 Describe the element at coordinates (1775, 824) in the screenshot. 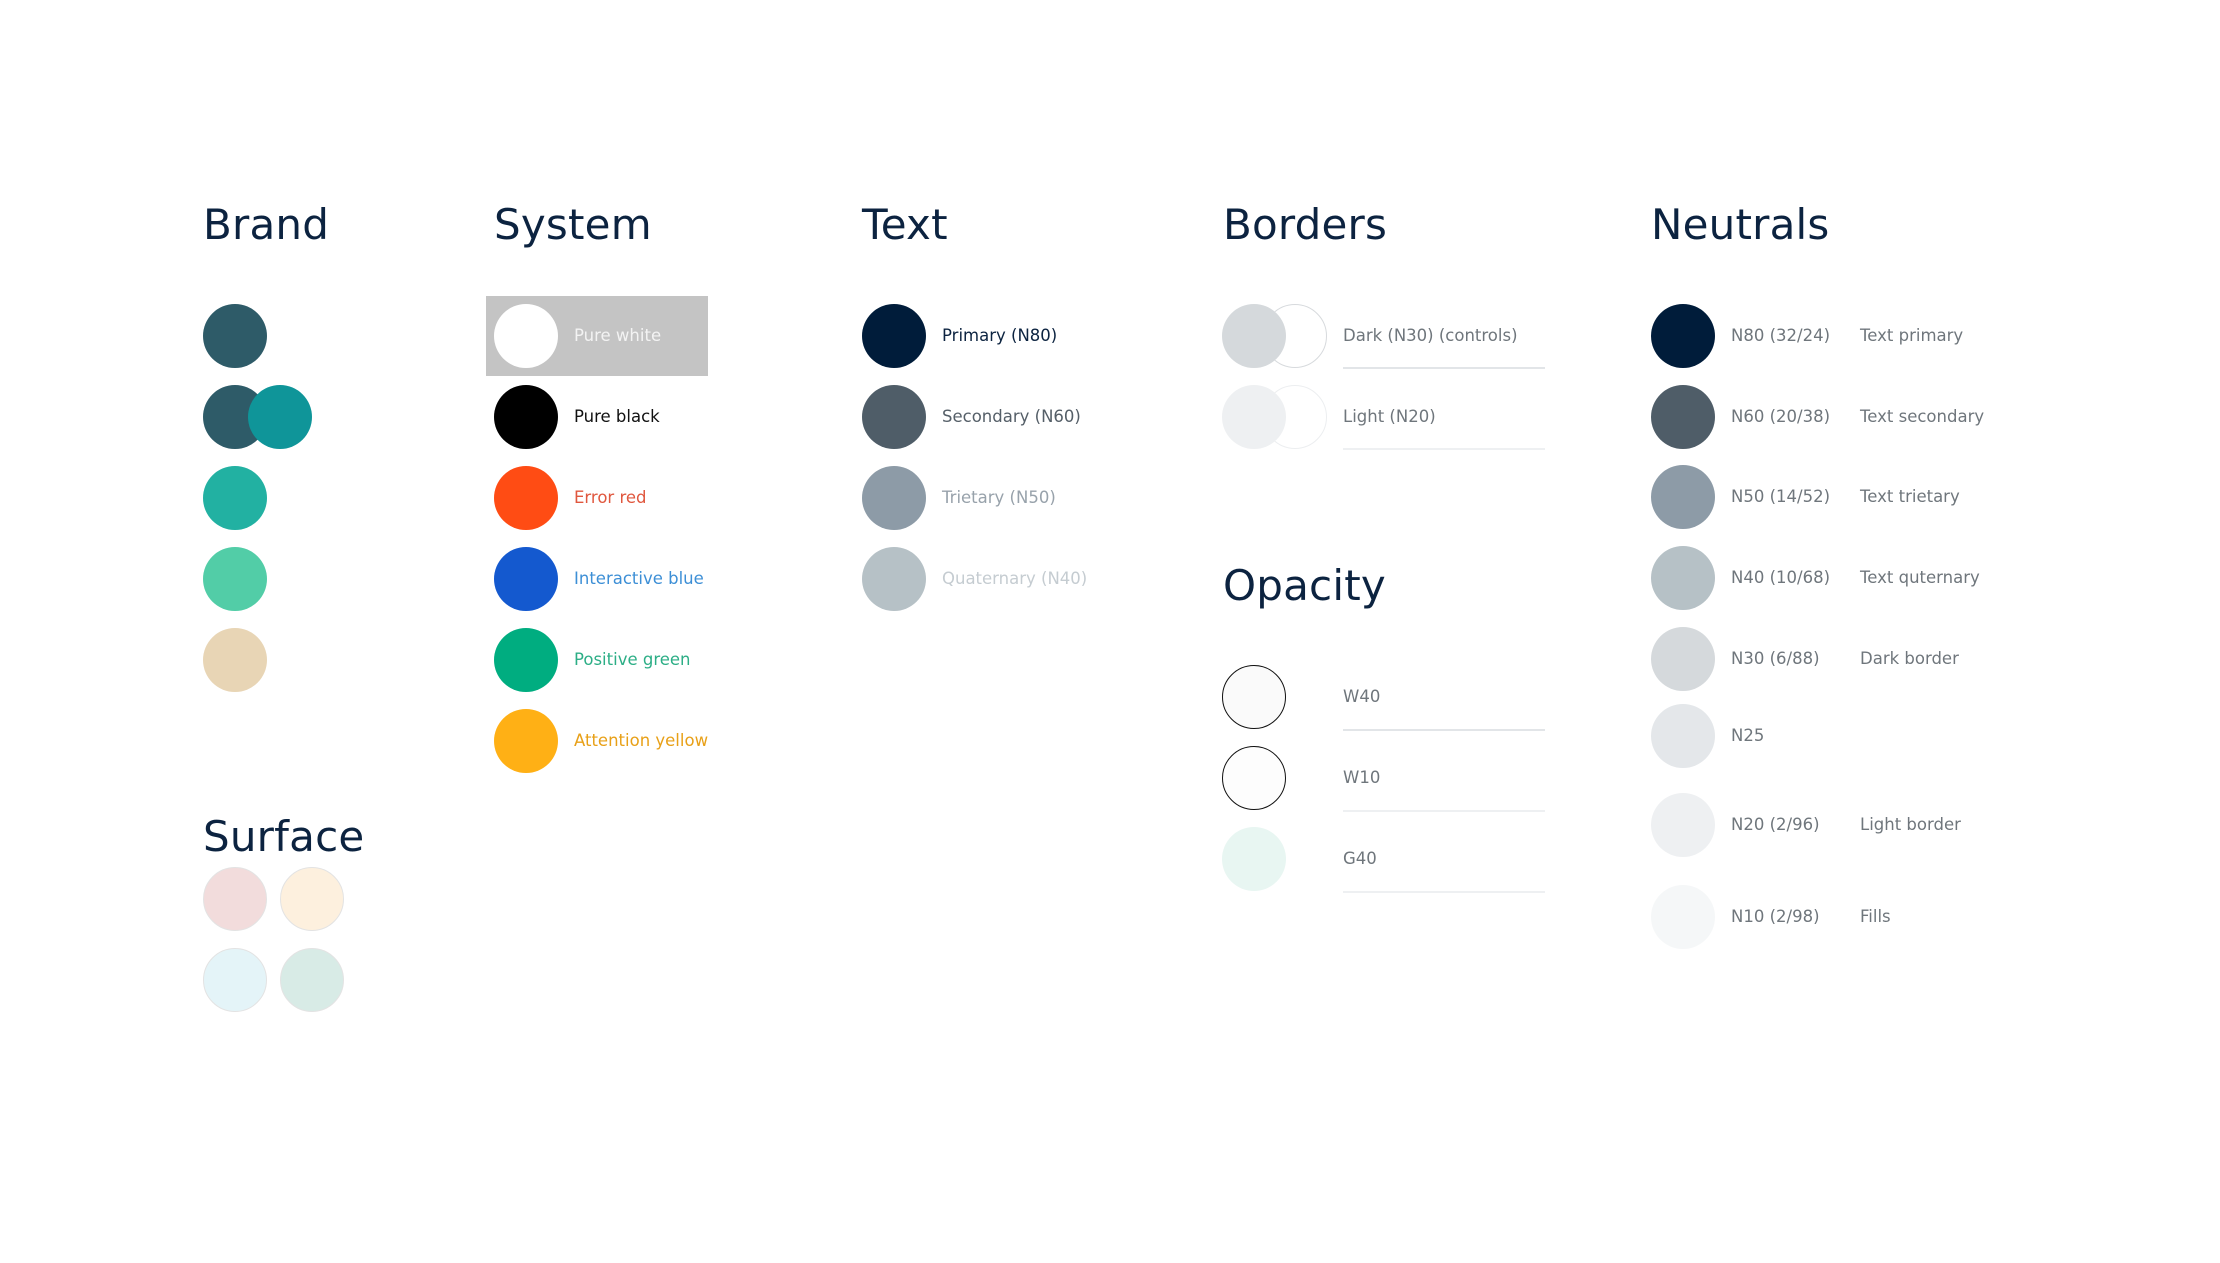

I see `neutral-code-label: N20 (2/96)` at that location.